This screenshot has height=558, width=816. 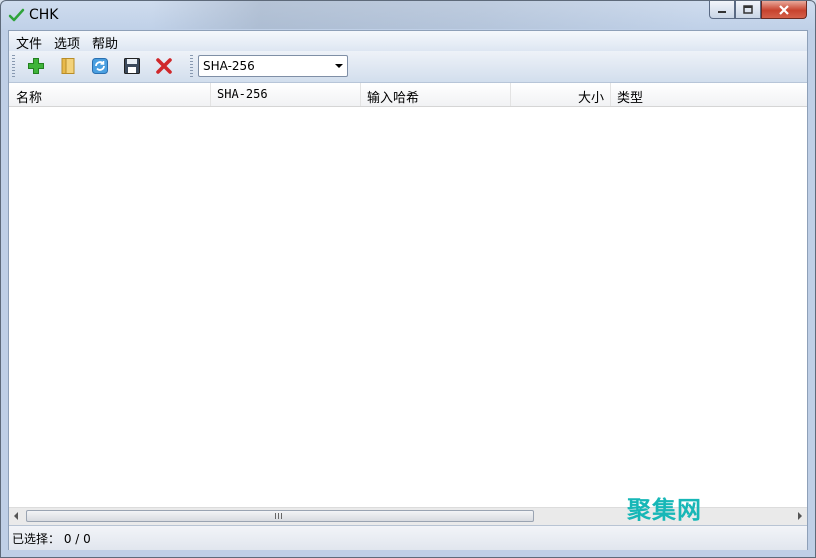 What do you see at coordinates (561, 94) in the screenshot?
I see `column-header-size: 大小` at bounding box center [561, 94].